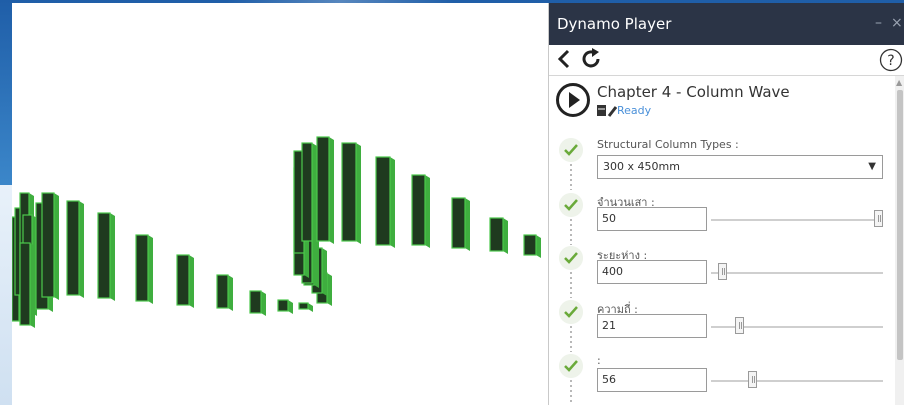 The height and width of the screenshot is (405, 904). I want to click on column-type-dropdown: 300 x 450mm ▼, so click(740, 167).